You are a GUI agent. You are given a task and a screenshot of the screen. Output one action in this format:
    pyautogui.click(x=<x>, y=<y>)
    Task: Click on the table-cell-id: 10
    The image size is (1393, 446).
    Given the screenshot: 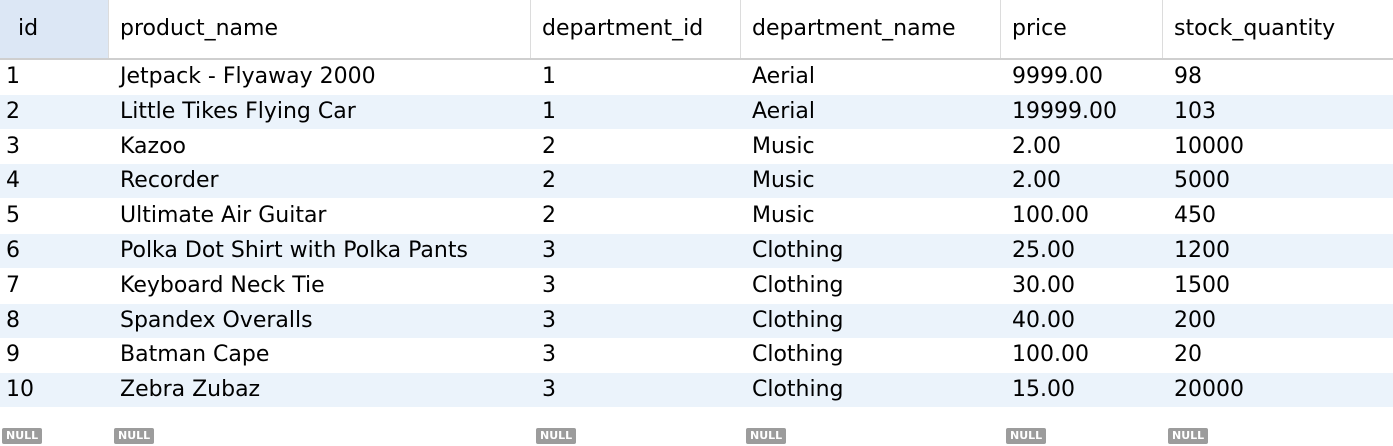 What is the action you would take?
    pyautogui.click(x=54, y=390)
    